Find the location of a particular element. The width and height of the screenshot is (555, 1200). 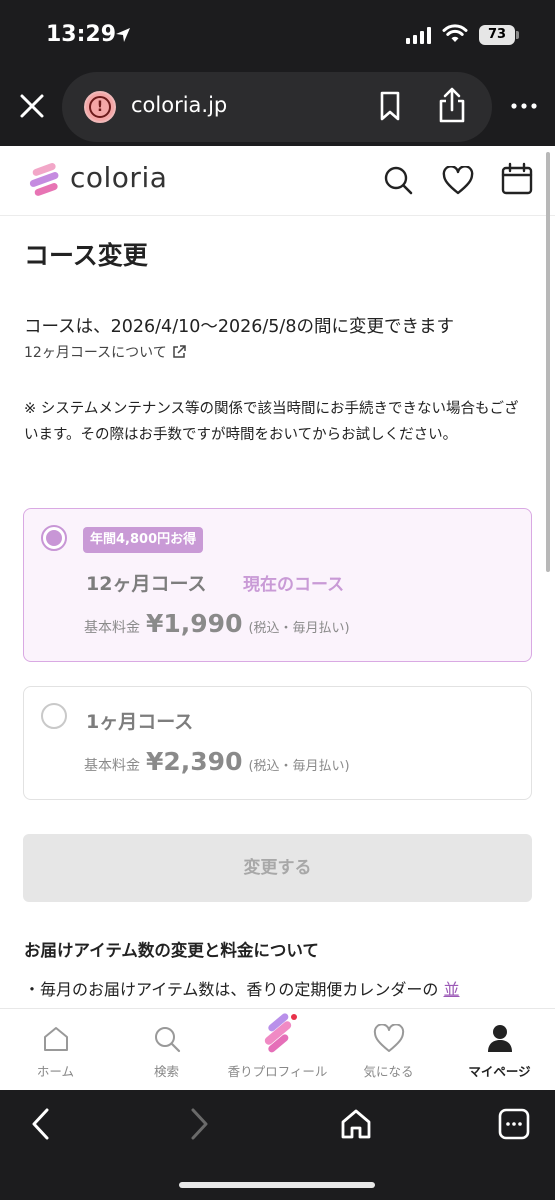

savings-badge: 年間4,800円お得 is located at coordinates (143, 540).